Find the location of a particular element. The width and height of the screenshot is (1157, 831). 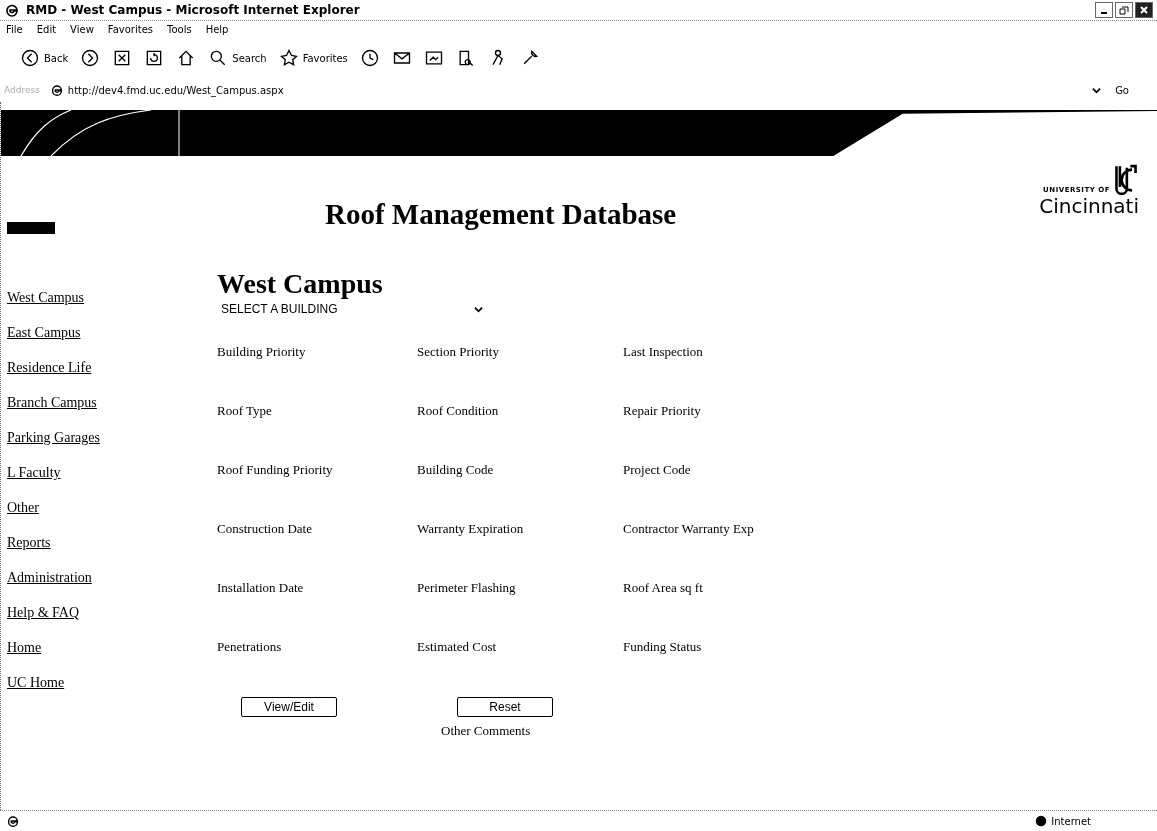

zone-label: Internet is located at coordinates (1071, 821).